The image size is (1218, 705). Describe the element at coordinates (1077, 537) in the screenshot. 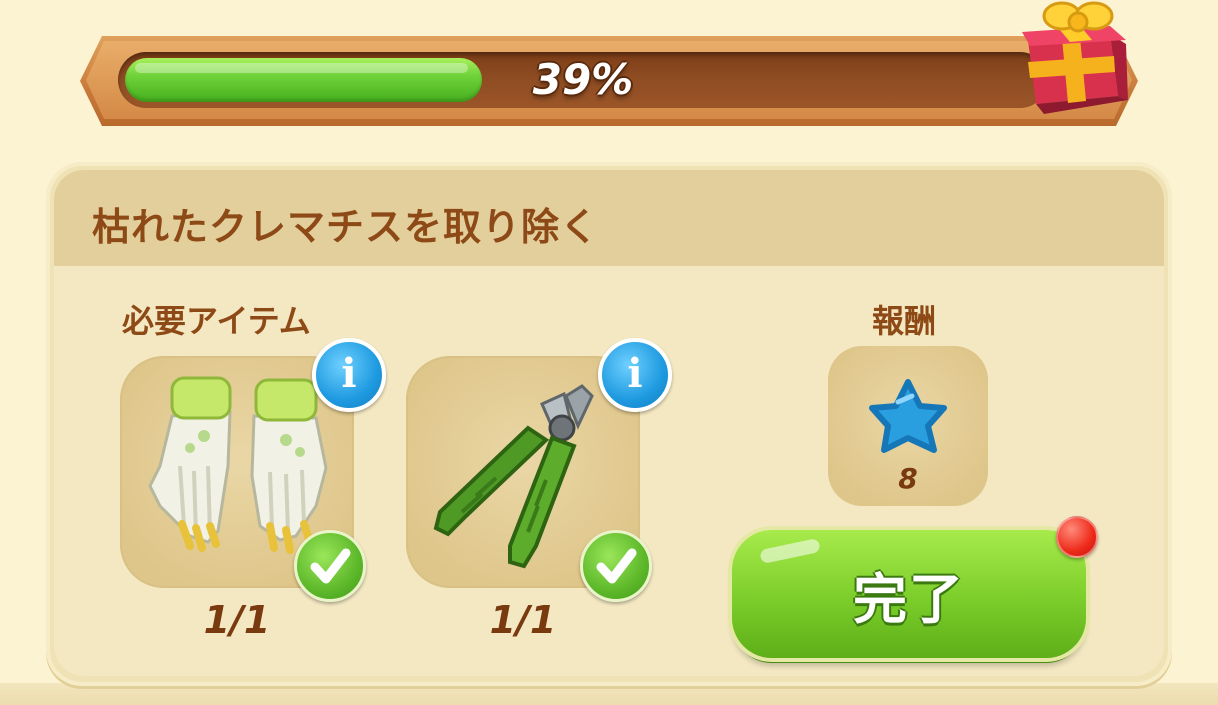

I see `notification-dot` at that location.